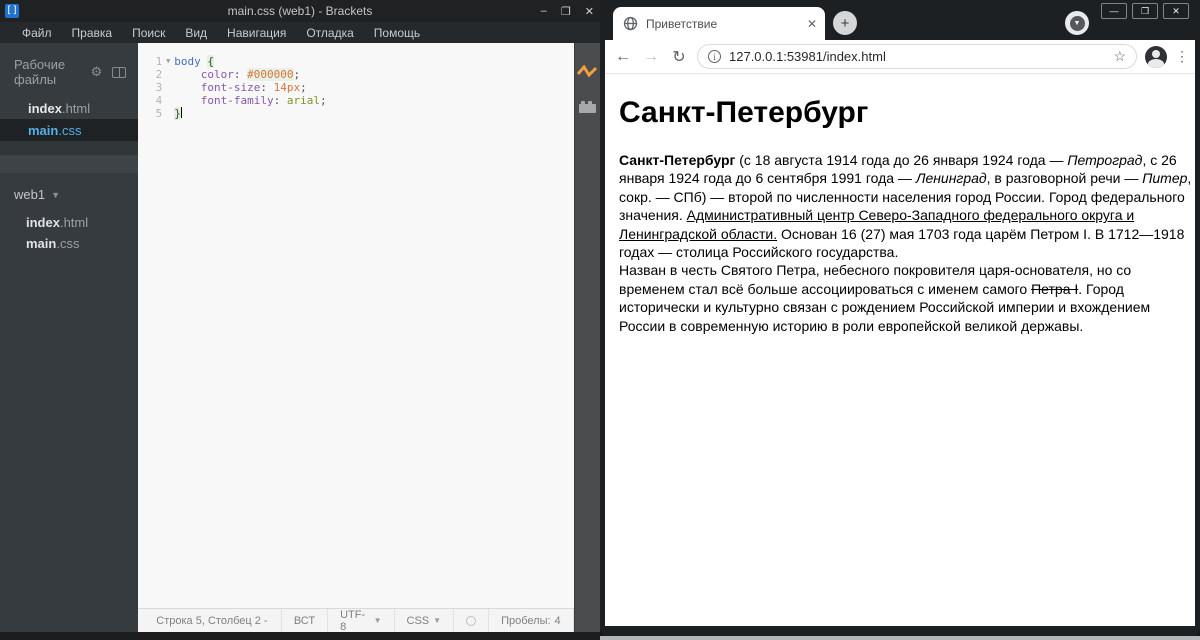  What do you see at coordinates (623, 57) in the screenshot?
I see `back-button: ←` at bounding box center [623, 57].